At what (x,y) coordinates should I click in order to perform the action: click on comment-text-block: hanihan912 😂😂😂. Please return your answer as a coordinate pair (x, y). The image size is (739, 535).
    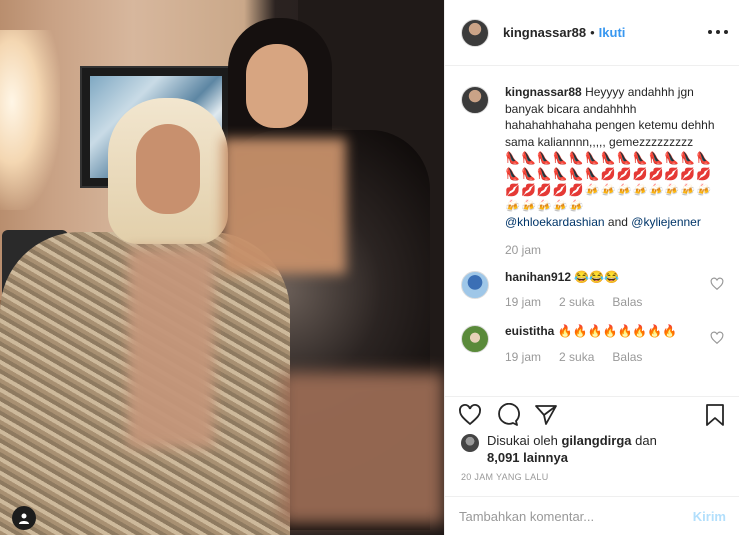
    Looking at the image, I should click on (610, 277).